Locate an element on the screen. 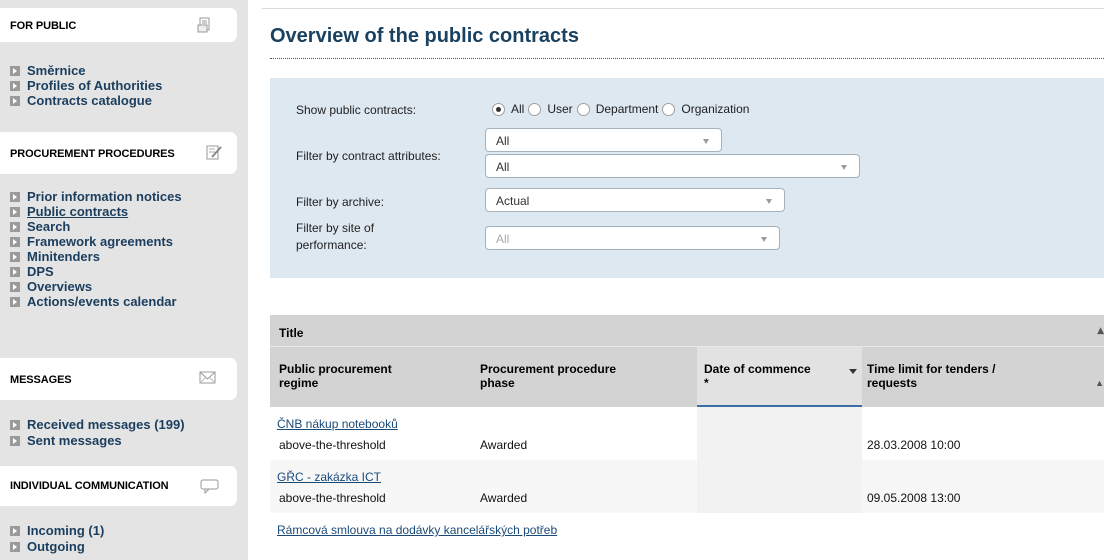 The width and height of the screenshot is (1104, 560). sidebar-item-incoming: Incoming (1) is located at coordinates (57, 530).